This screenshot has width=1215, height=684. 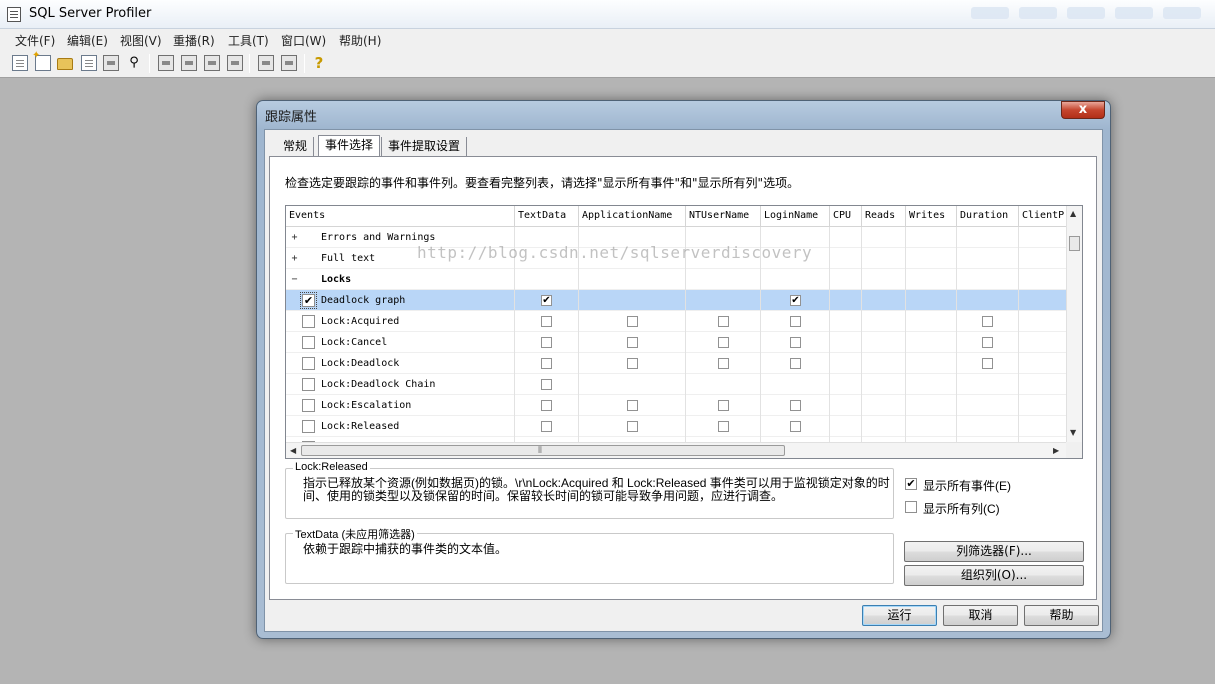 What do you see at coordinates (795, 216) in the screenshot?
I see `column-header: LoginName` at bounding box center [795, 216].